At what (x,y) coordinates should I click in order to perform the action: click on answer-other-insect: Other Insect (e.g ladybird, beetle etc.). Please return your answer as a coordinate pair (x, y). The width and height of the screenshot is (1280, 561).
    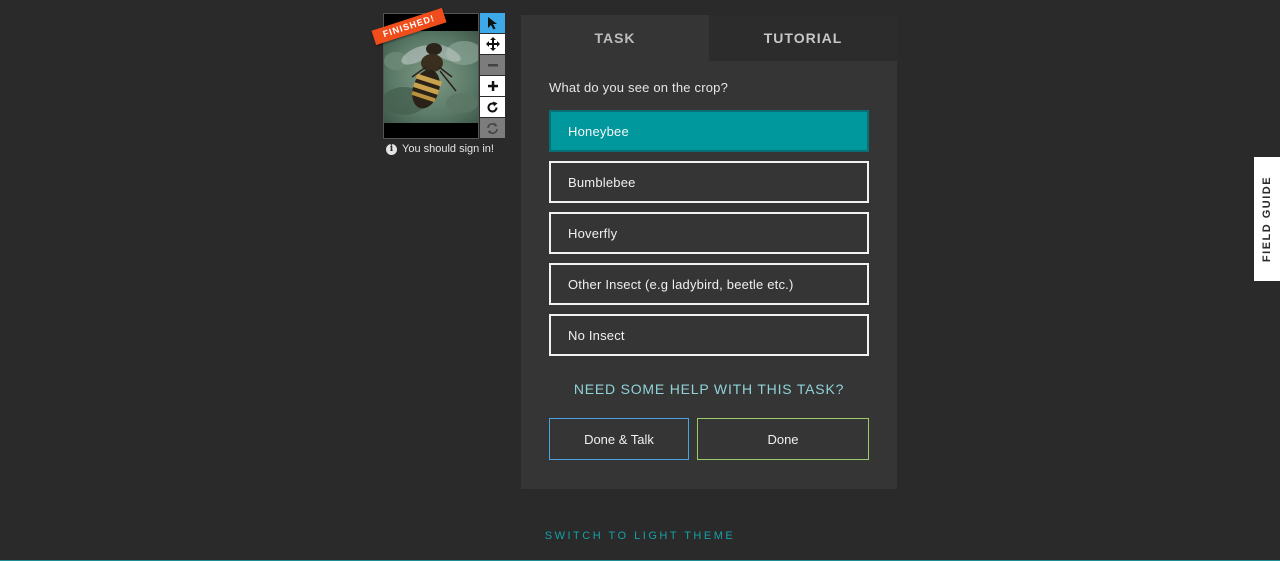
    Looking at the image, I should click on (709, 284).